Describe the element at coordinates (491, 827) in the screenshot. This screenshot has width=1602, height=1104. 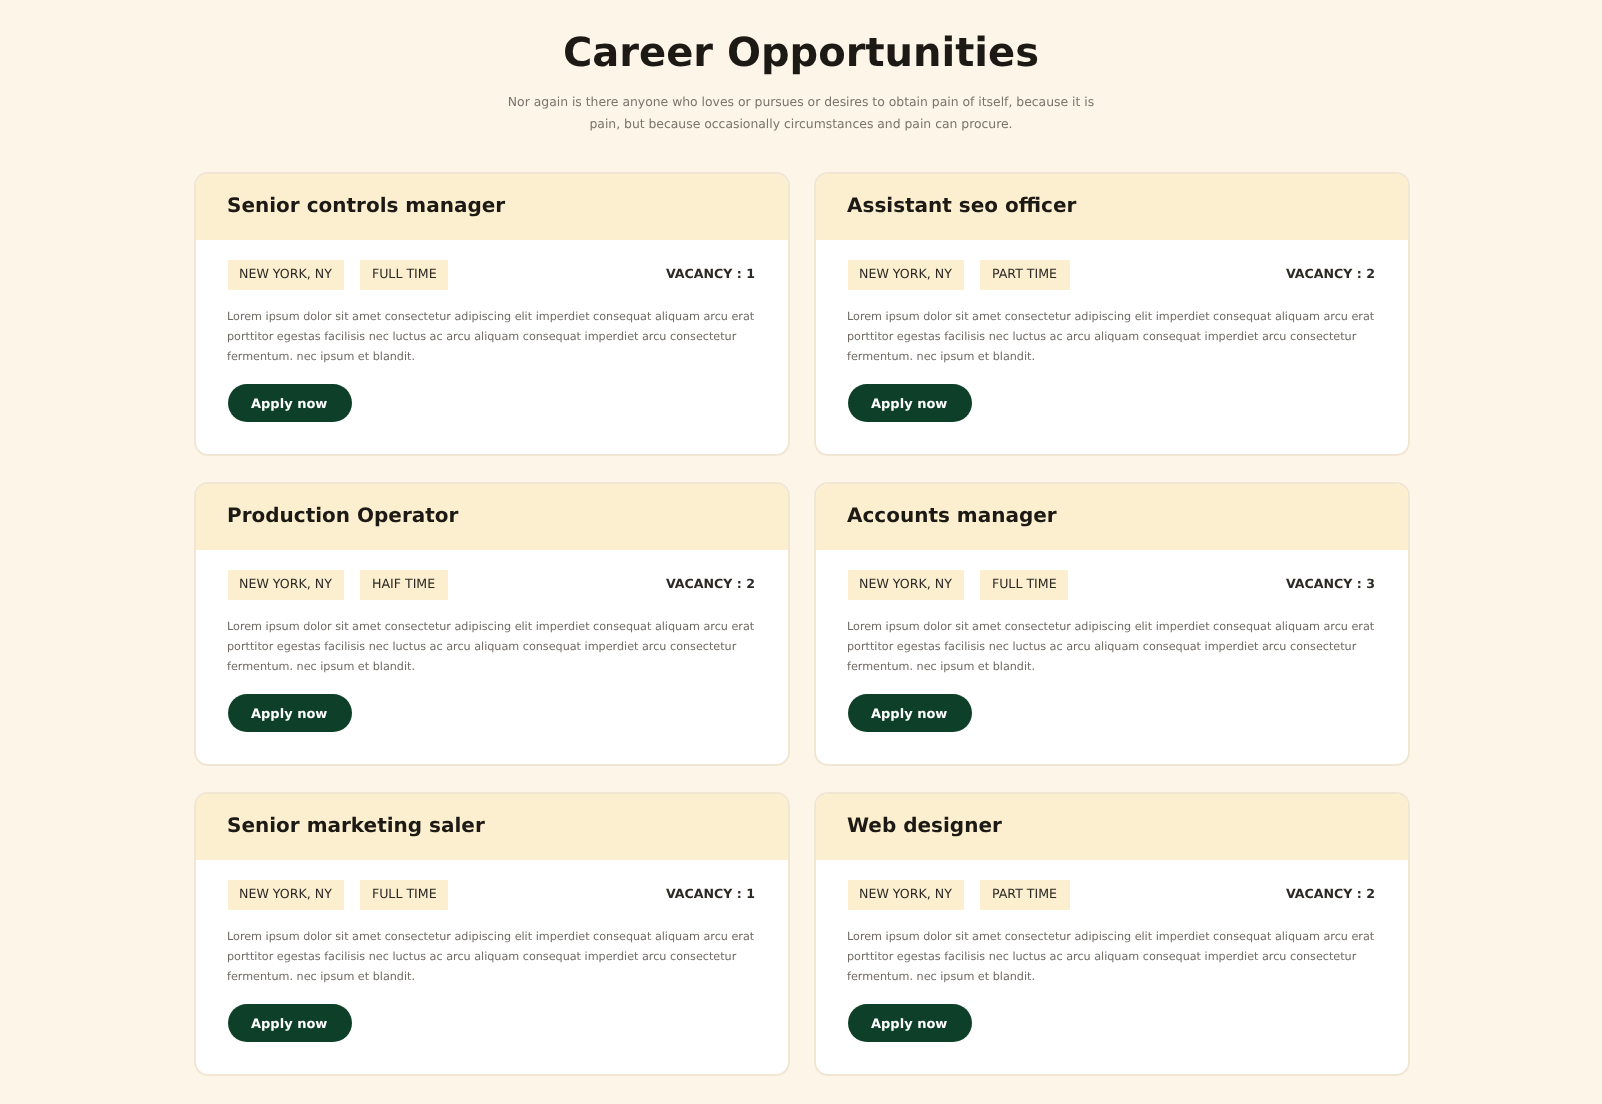
I see `job-title: Senior marketing saler` at that location.